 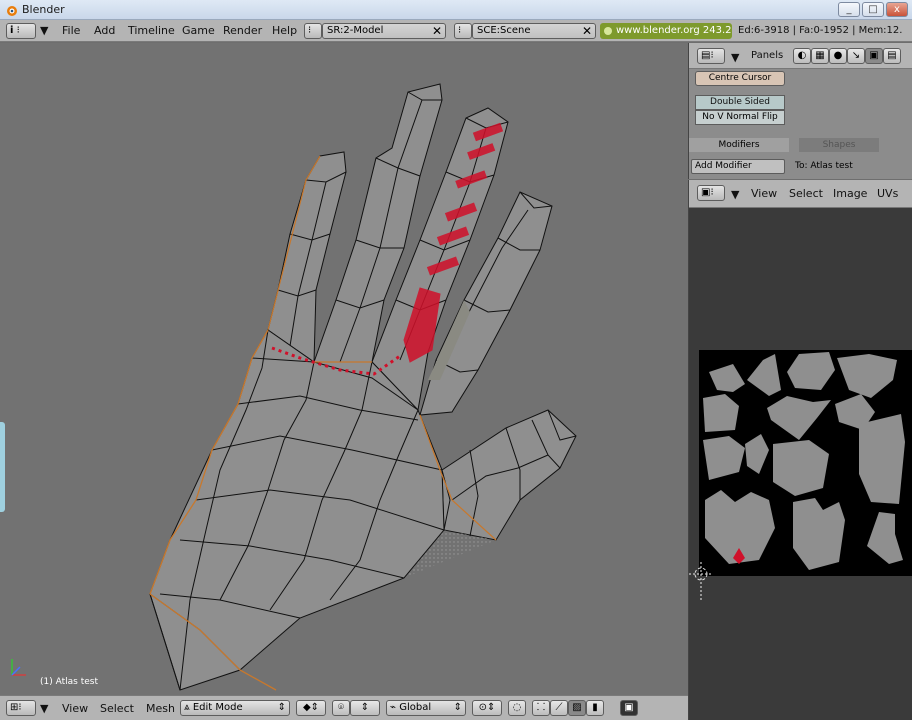 I want to click on minimize-button: _, so click(x=849, y=9).